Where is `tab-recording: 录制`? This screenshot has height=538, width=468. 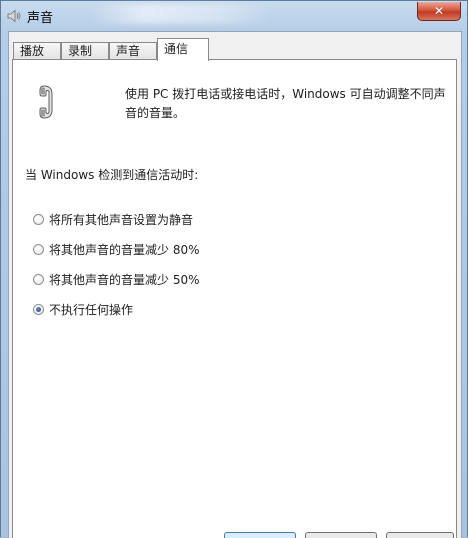
tab-recording: 录制 is located at coordinates (85, 51).